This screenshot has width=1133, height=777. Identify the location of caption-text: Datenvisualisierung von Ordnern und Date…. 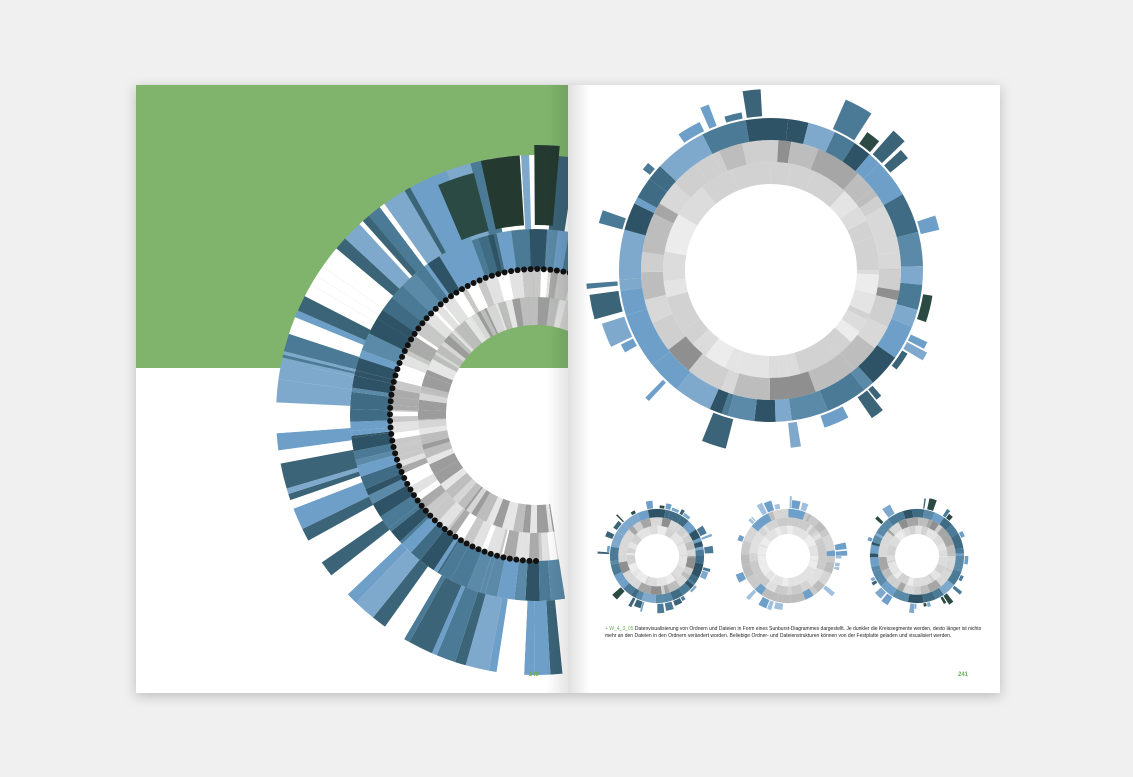
(793, 632).